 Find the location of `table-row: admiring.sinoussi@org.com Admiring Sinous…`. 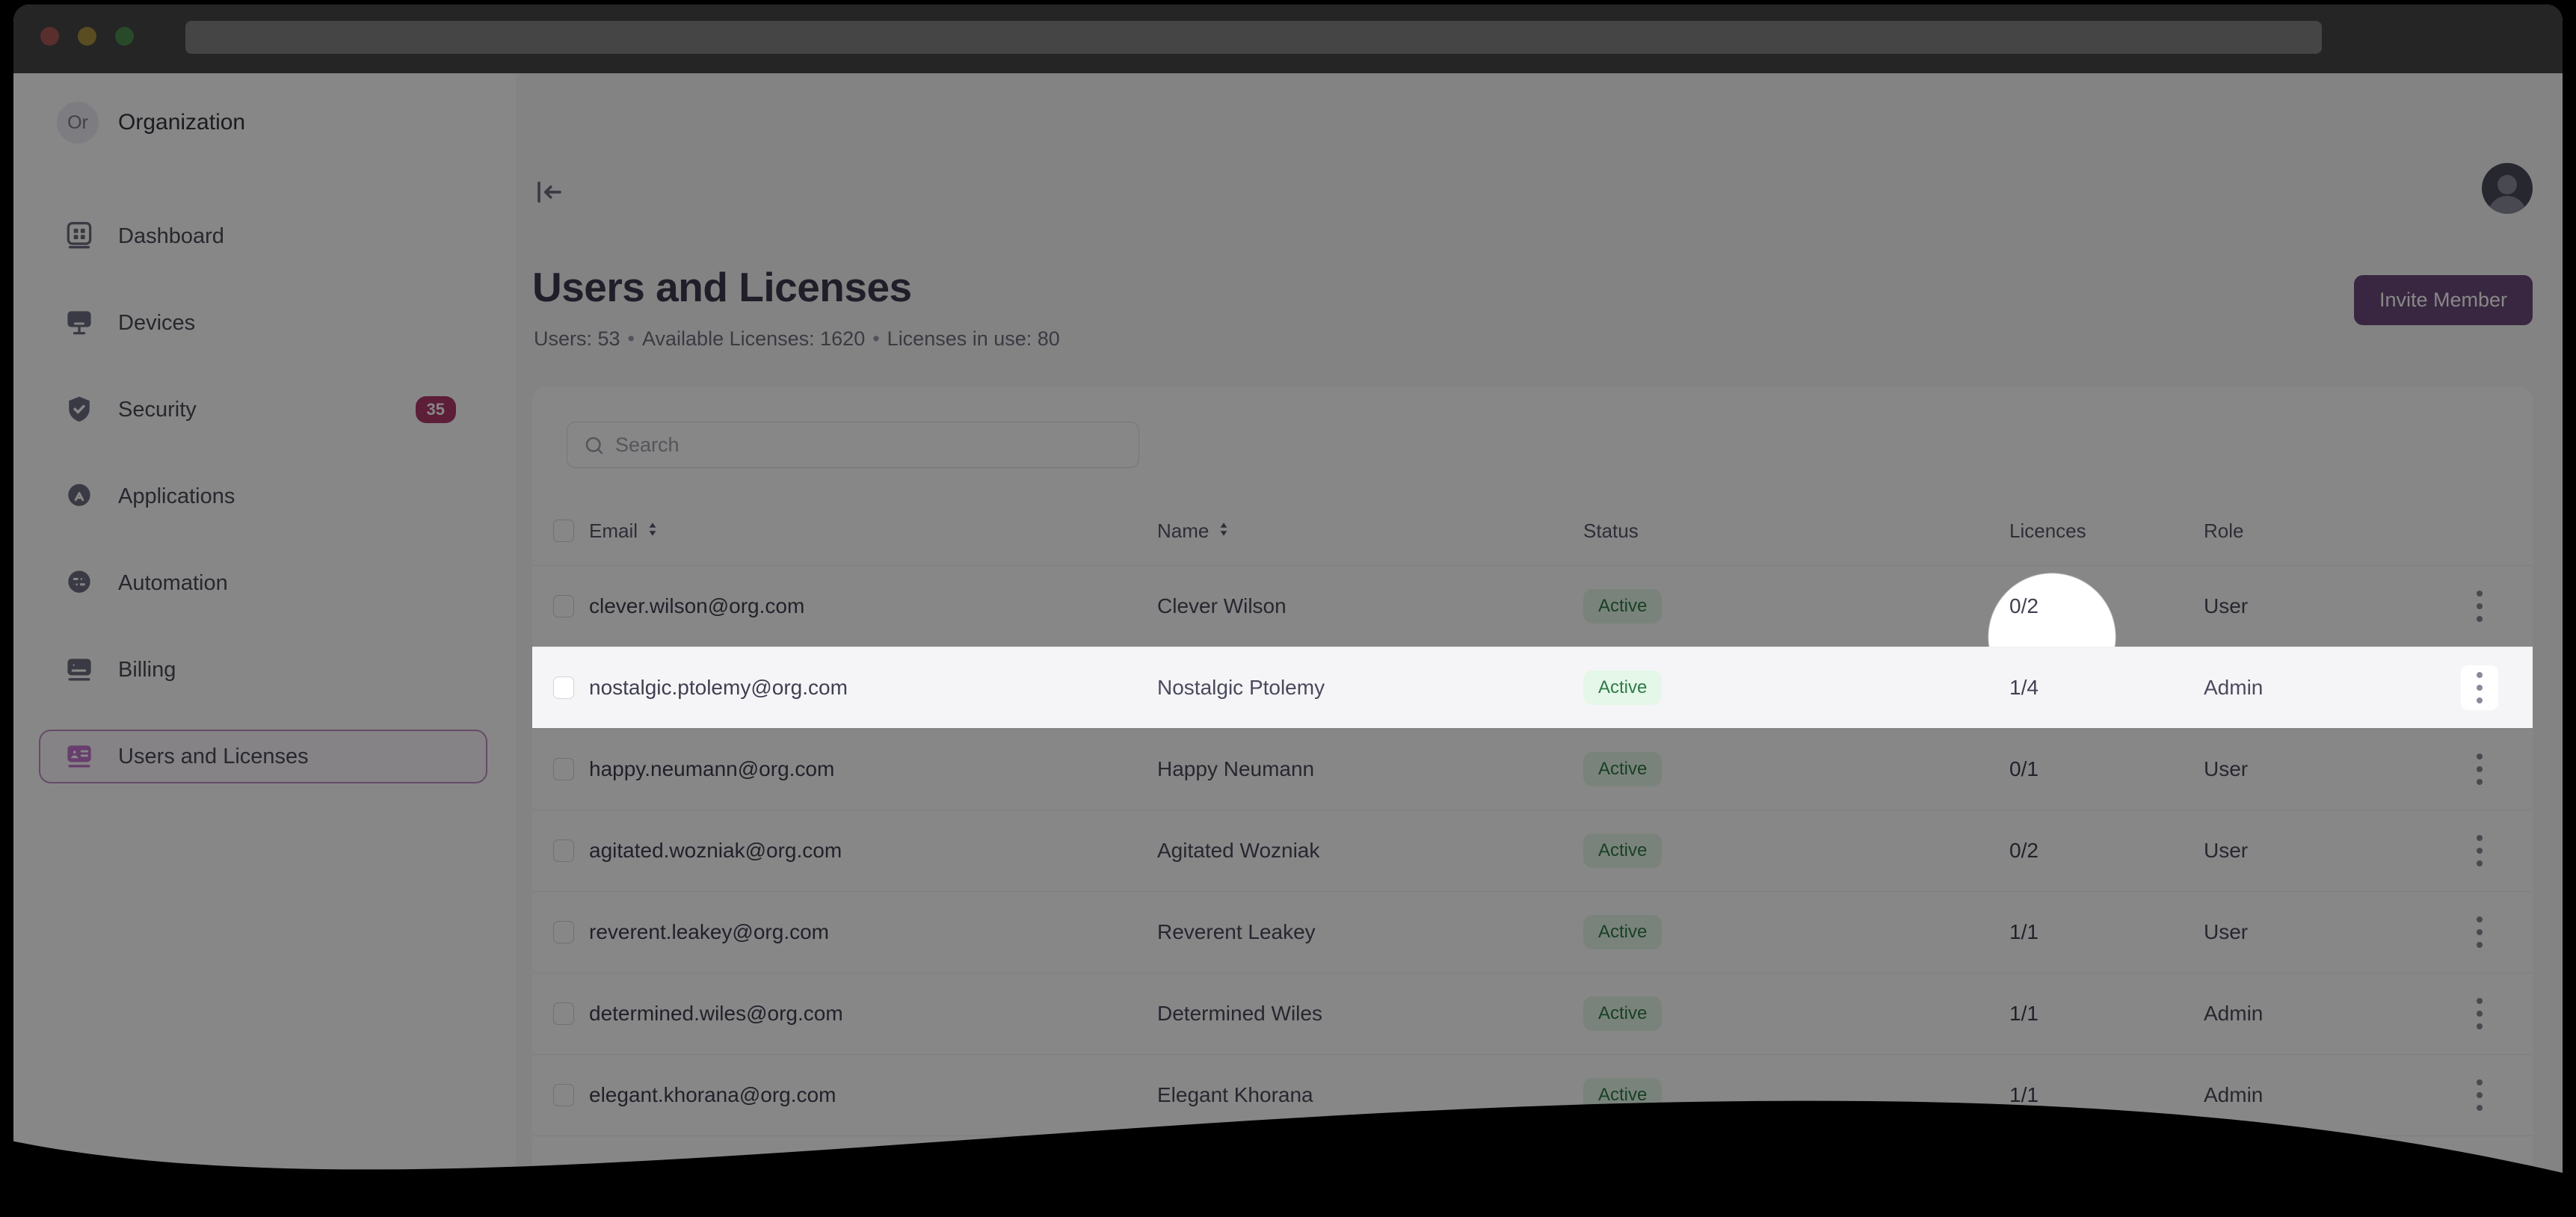

table-row: admiring.sinoussi@org.com Admiring Sinous… is located at coordinates (1532, 1173).